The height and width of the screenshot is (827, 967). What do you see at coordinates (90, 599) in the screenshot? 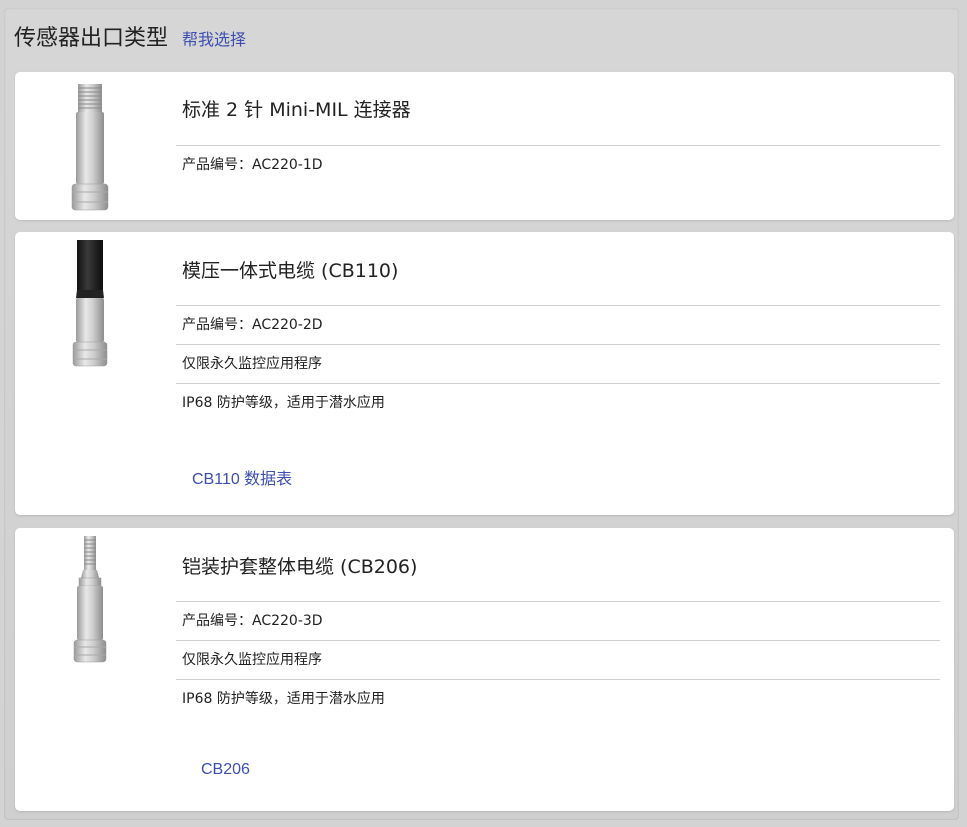
I see `armored-cable-icon` at bounding box center [90, 599].